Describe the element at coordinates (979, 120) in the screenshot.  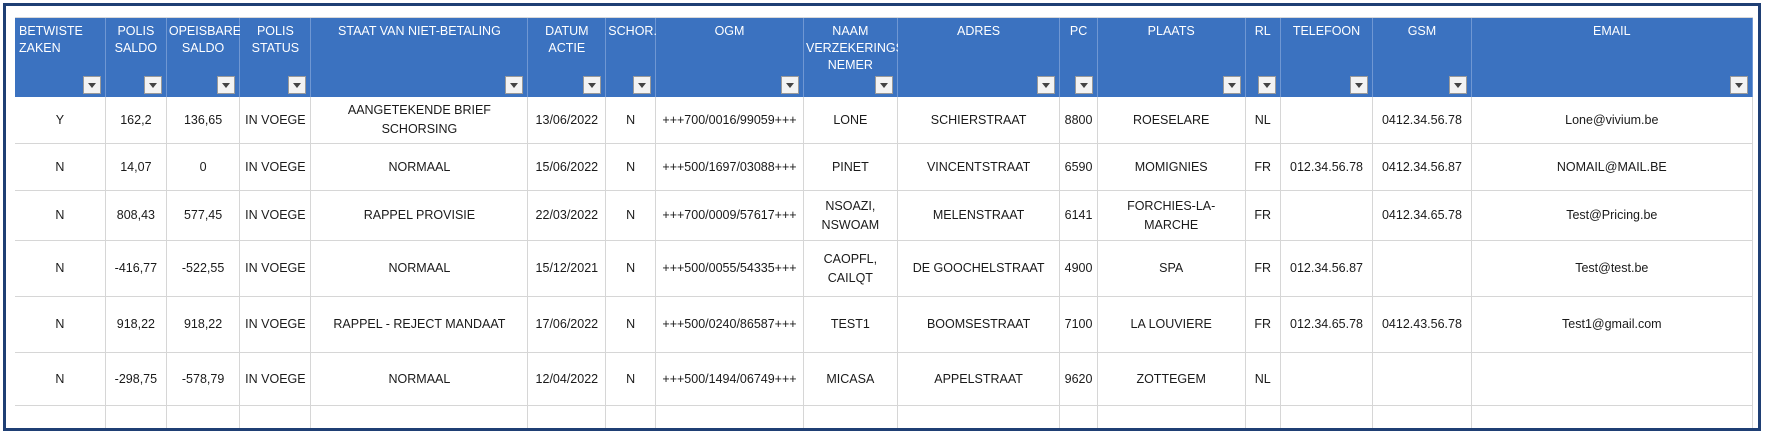
I see `cell-adres: SCHIERSTRAAT` at that location.